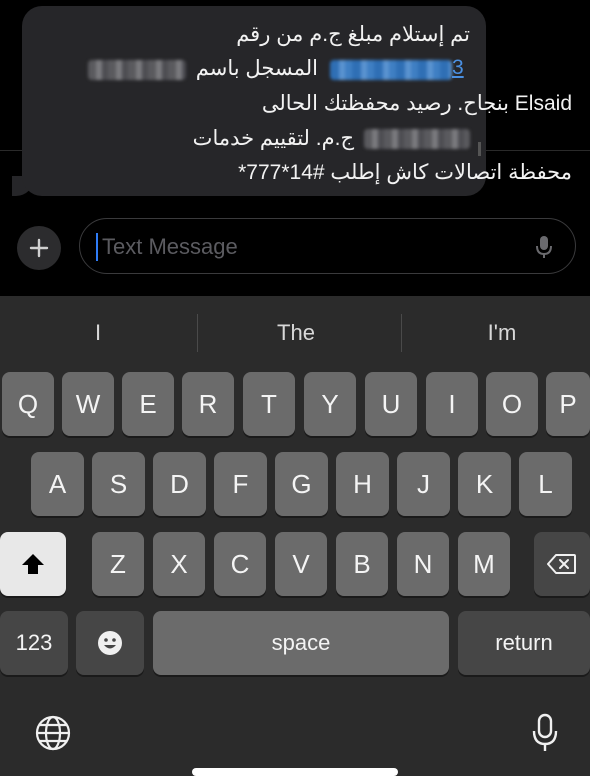 The image size is (590, 776). What do you see at coordinates (179, 484) in the screenshot?
I see `key-d: D` at bounding box center [179, 484].